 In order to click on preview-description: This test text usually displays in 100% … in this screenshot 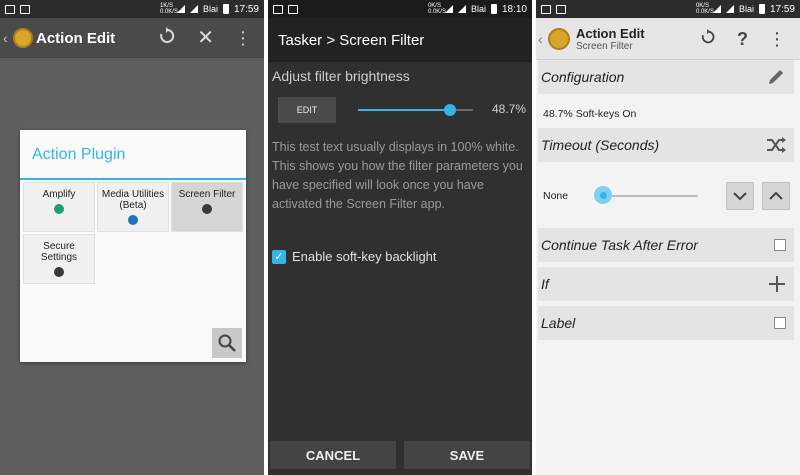, I will do `click(397, 175)`.